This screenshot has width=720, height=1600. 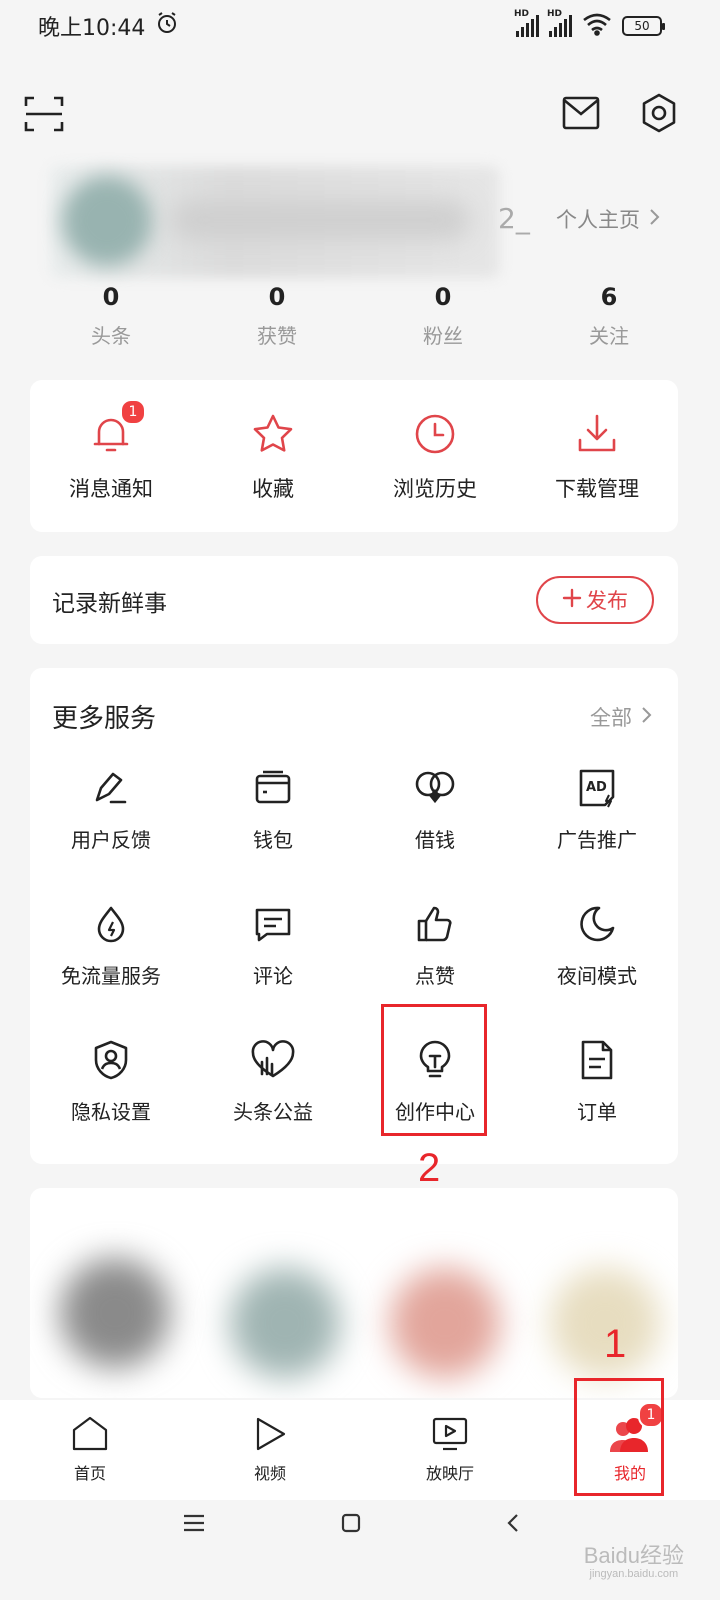 What do you see at coordinates (609, 336) in the screenshot?
I see `stat-label: 关注` at bounding box center [609, 336].